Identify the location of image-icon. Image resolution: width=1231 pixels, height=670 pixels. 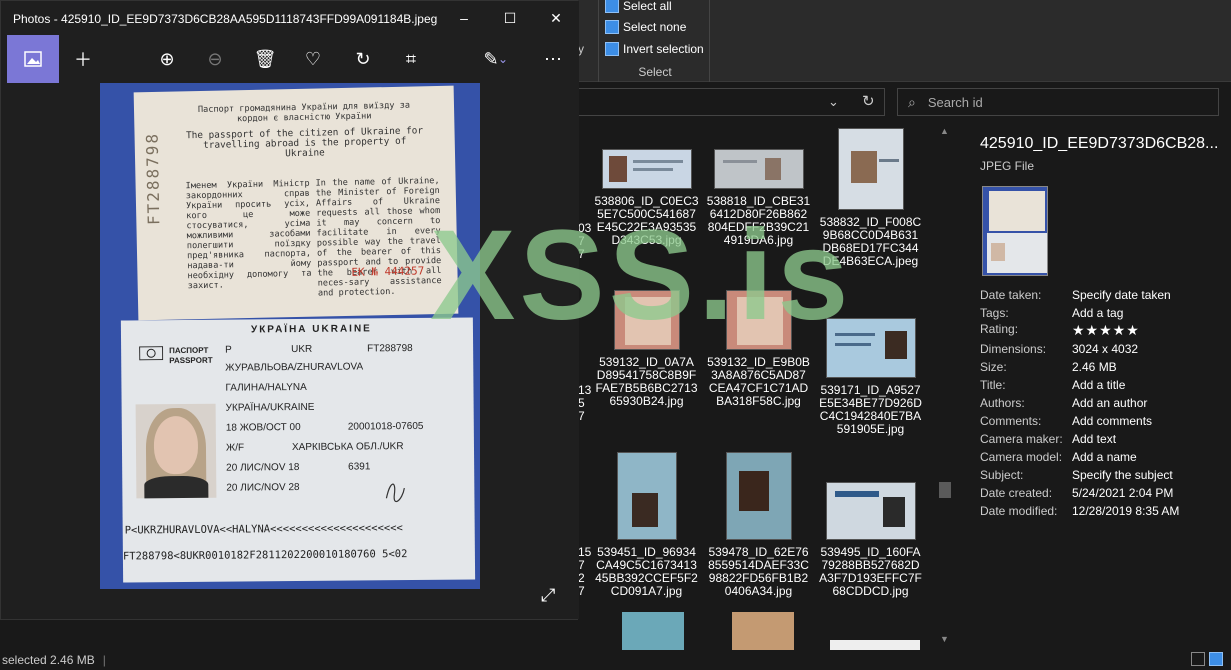
(33, 59).